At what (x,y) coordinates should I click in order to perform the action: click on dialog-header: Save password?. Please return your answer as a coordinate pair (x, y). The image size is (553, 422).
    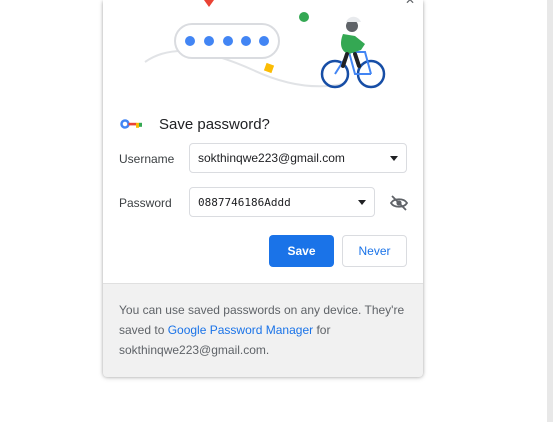
    Looking at the image, I should click on (195, 124).